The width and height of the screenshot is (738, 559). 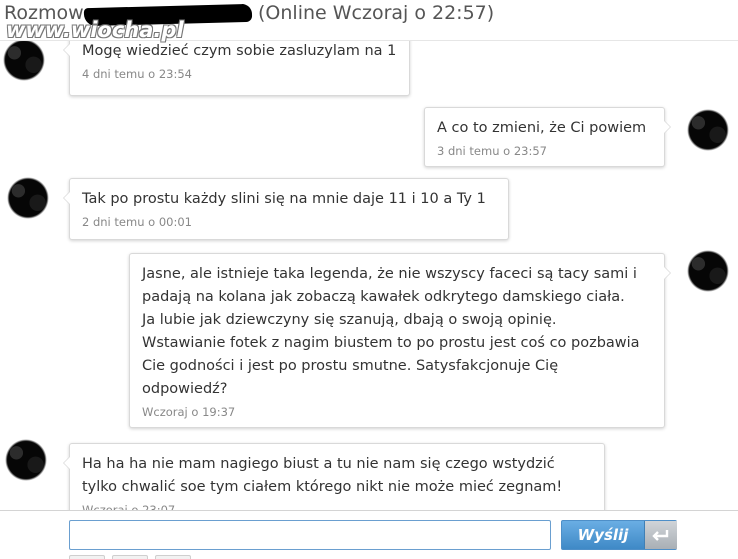 What do you see at coordinates (137, 74) in the screenshot?
I see `message-timestamp: 4 dni temu o 23:54` at bounding box center [137, 74].